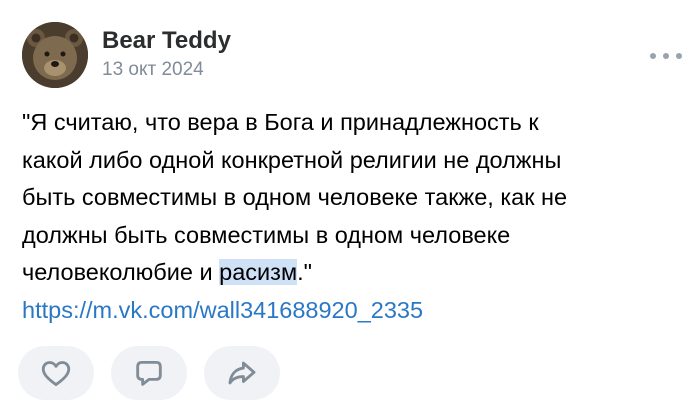 The image size is (700, 417). I want to click on share-icon, so click(242, 373).